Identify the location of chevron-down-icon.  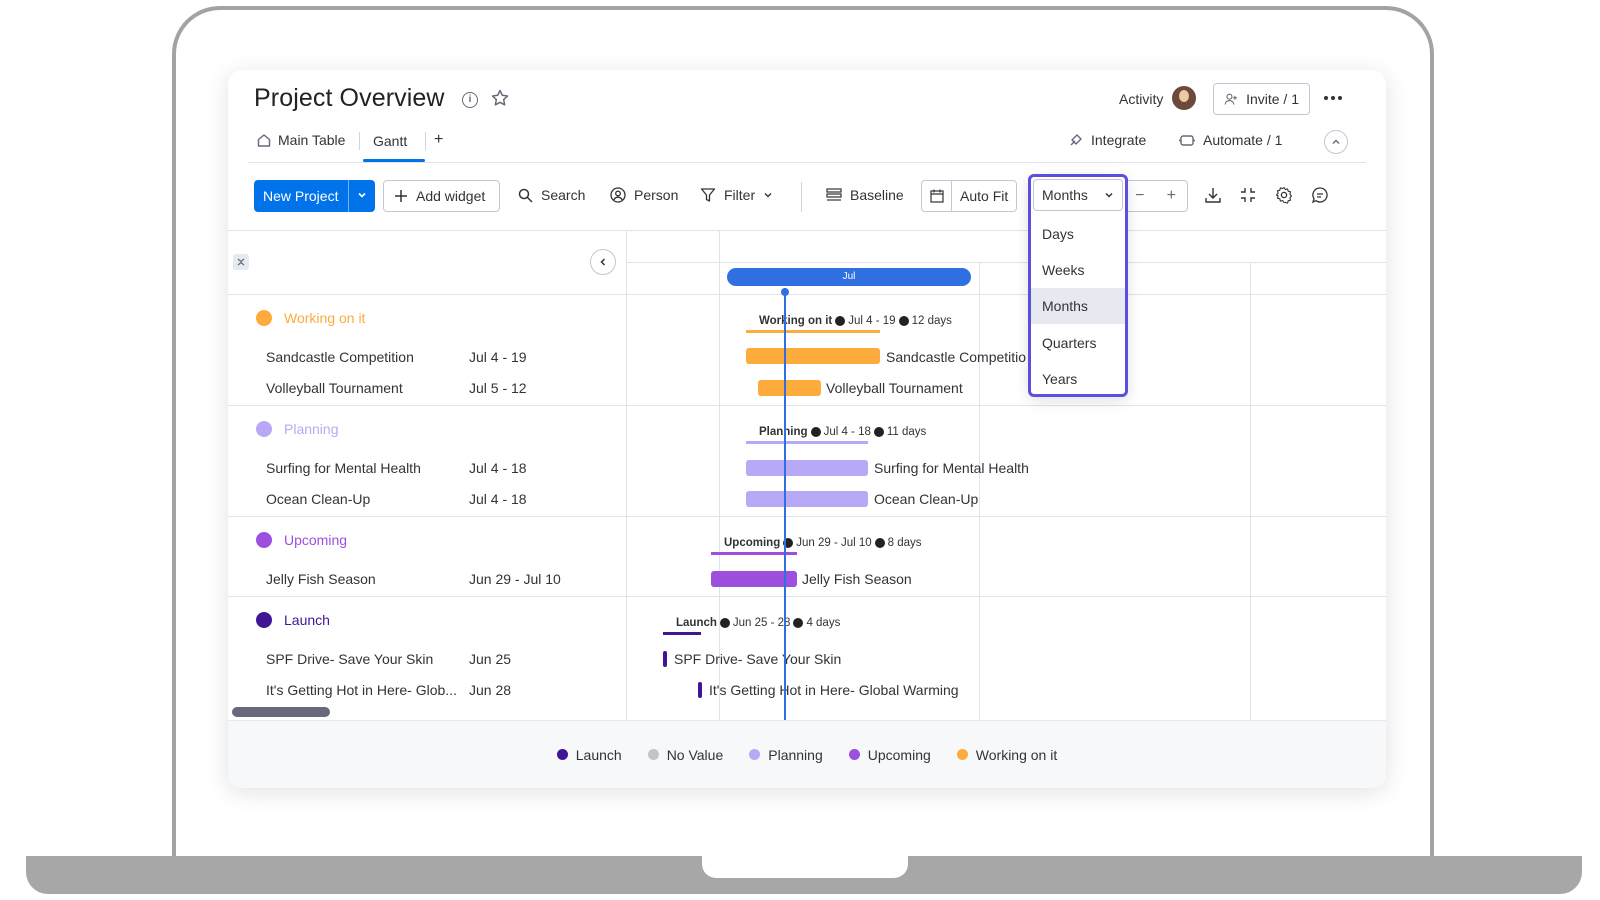
(362, 196).